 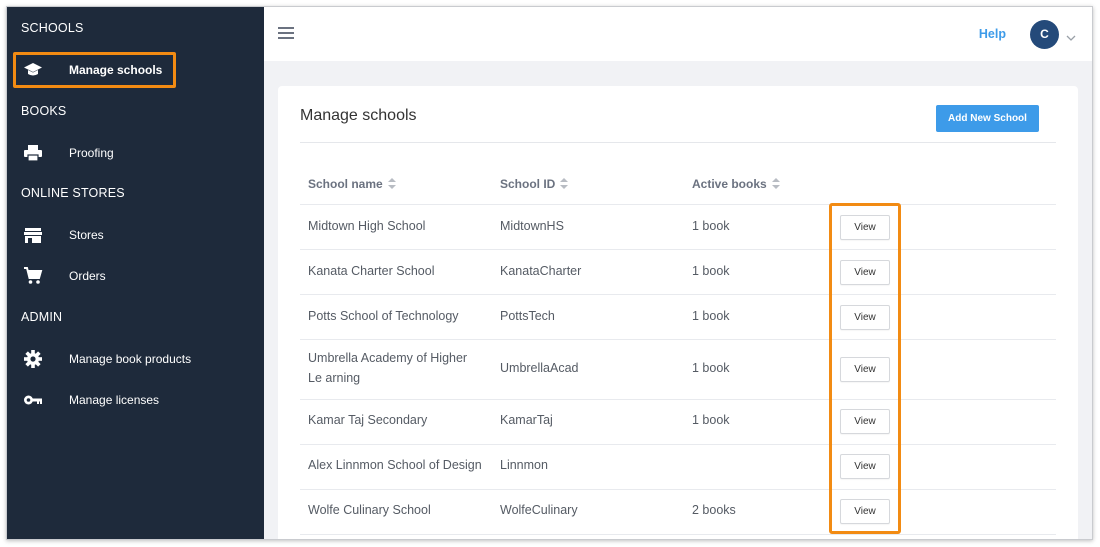 I want to click on top-bar: Help C, so click(x=678, y=34).